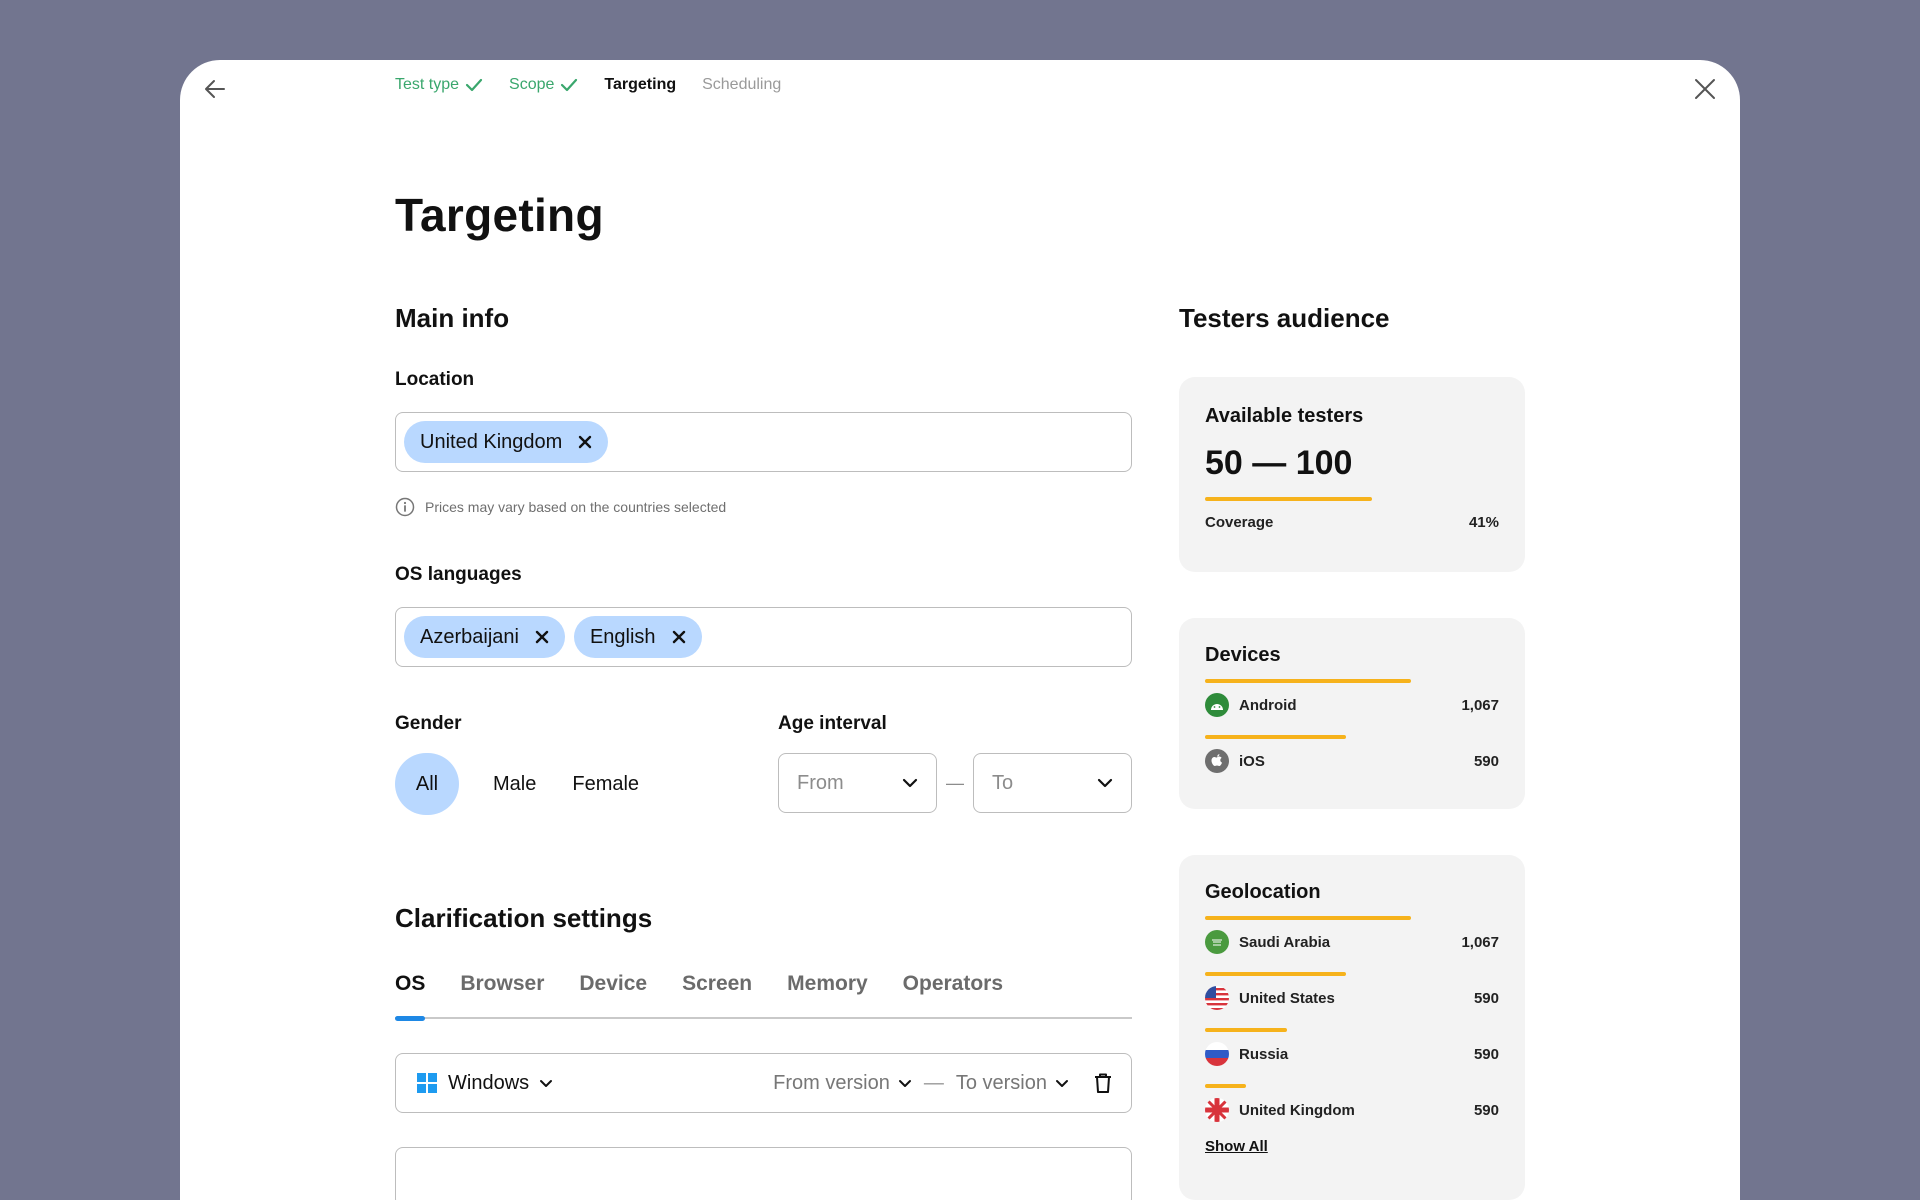 Image resolution: width=1920 pixels, height=1200 pixels. Describe the element at coordinates (435, 379) in the screenshot. I see `location-label: Location` at that location.